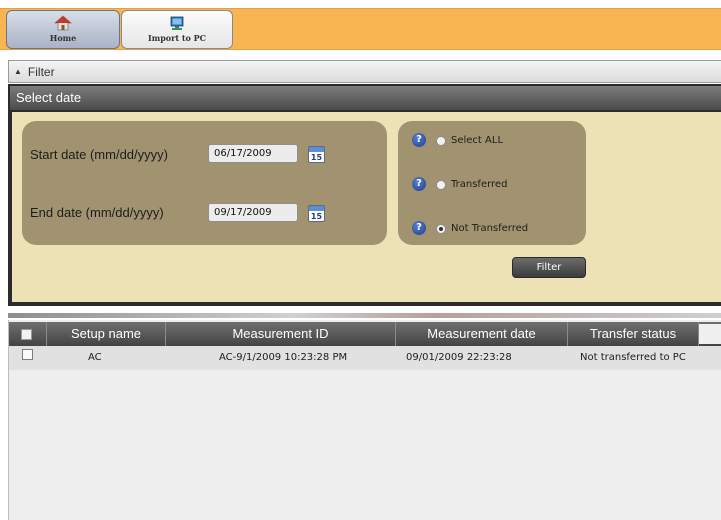  I want to click on filter-expander: ▲ Filter, so click(364, 71).